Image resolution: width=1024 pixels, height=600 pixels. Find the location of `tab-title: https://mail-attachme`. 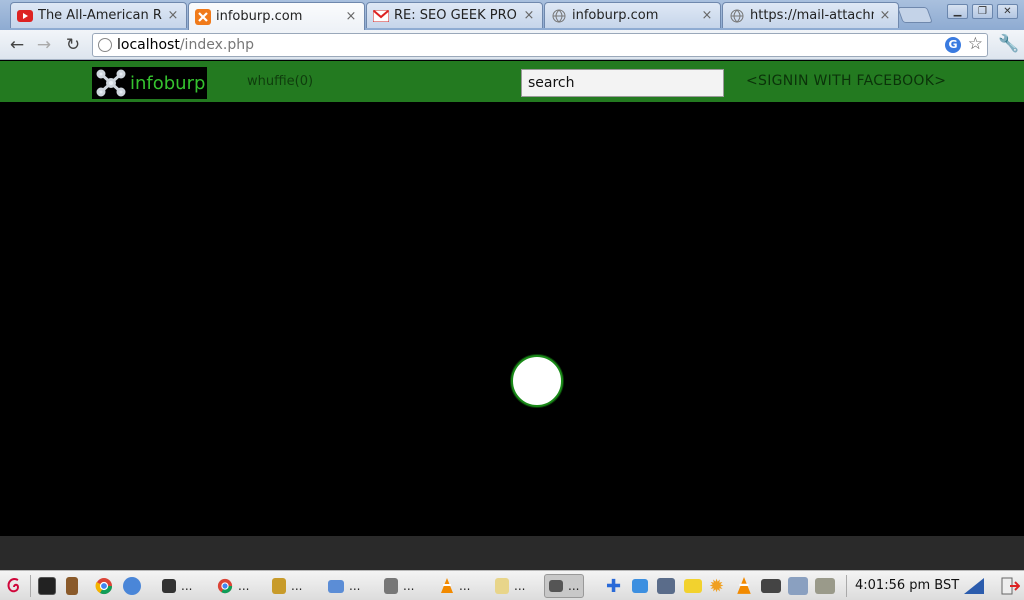

tab-title: https://mail-attachme is located at coordinates (812, 15).